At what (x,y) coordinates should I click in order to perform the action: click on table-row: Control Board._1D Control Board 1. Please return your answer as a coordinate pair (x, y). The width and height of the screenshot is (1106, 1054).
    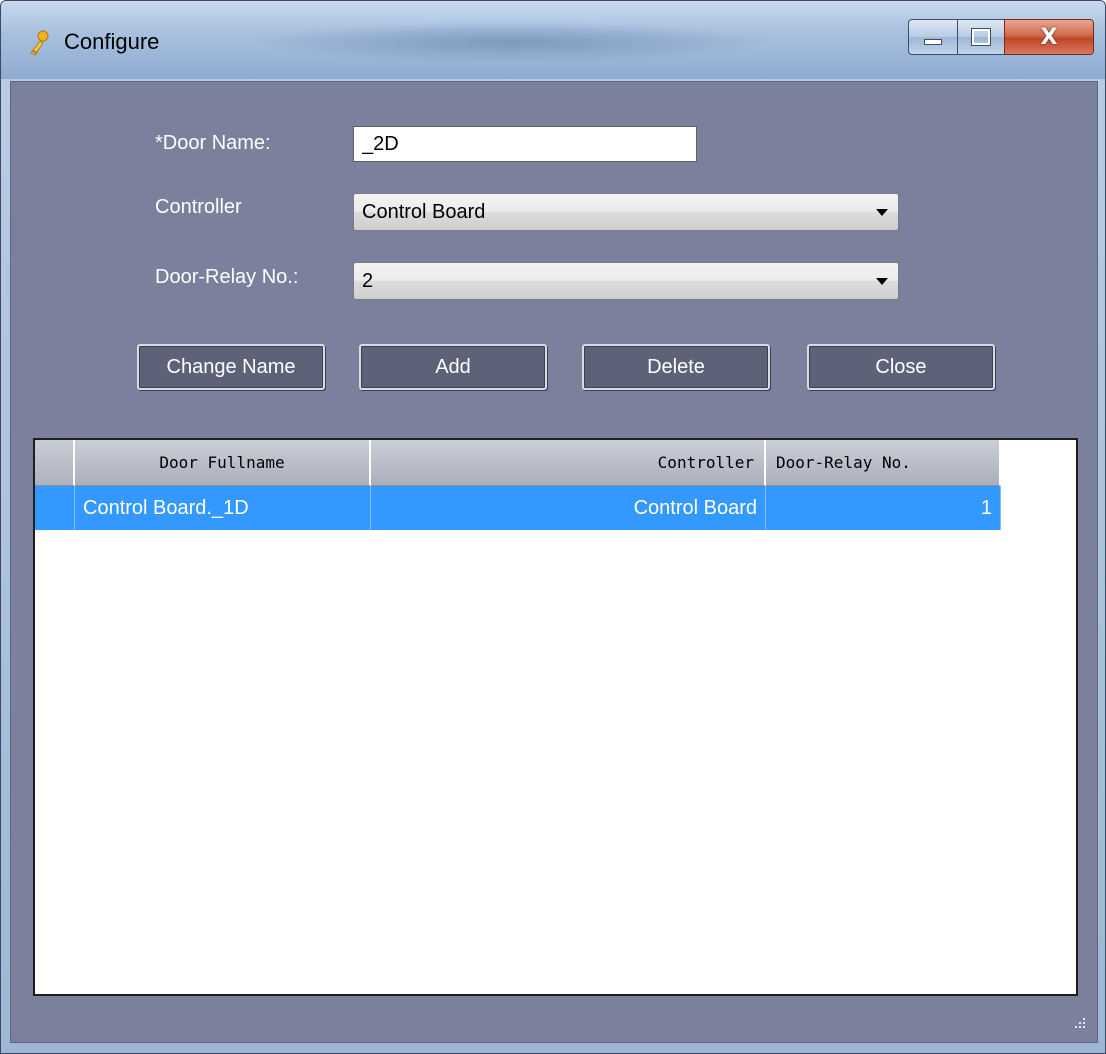
    Looking at the image, I should click on (518, 508).